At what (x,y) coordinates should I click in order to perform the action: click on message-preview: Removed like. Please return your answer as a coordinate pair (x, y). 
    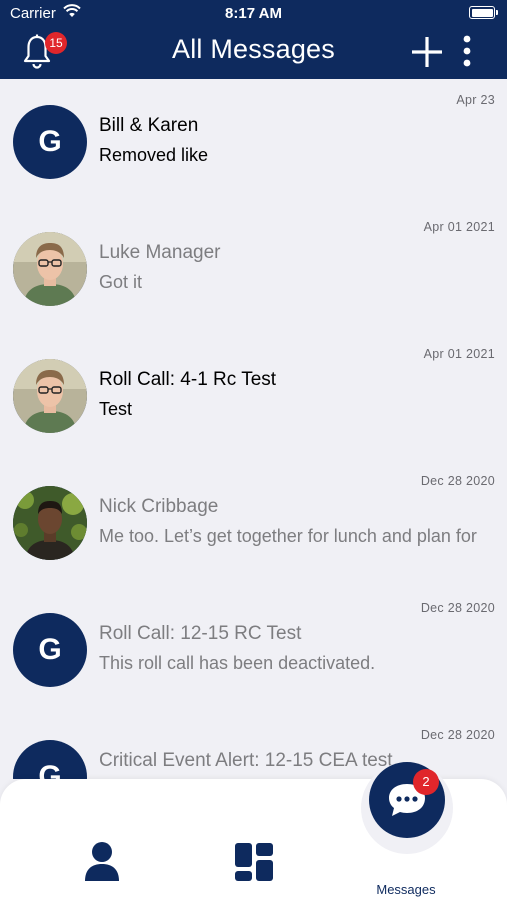
    Looking at the image, I should click on (154, 155).